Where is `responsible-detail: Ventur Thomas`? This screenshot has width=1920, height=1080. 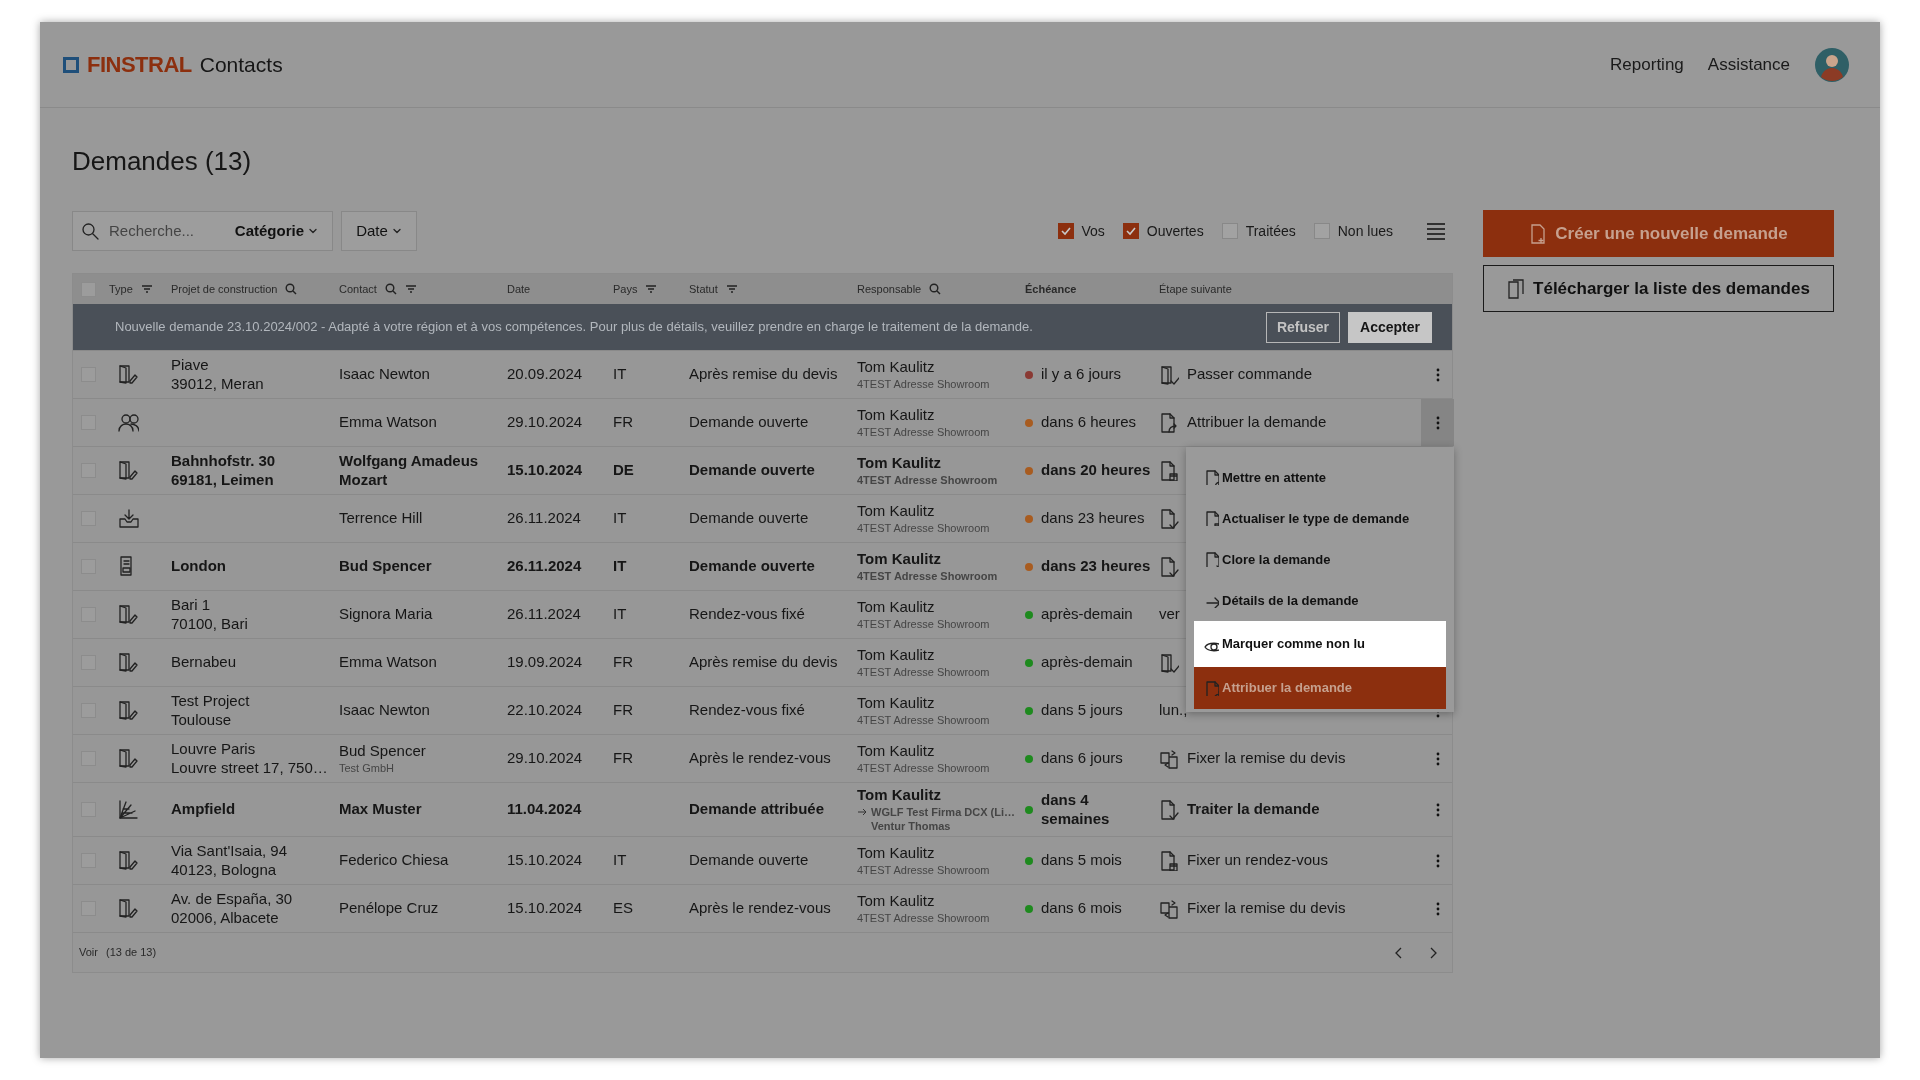
responsible-detail: Ventur Thomas is located at coordinates (911, 826).